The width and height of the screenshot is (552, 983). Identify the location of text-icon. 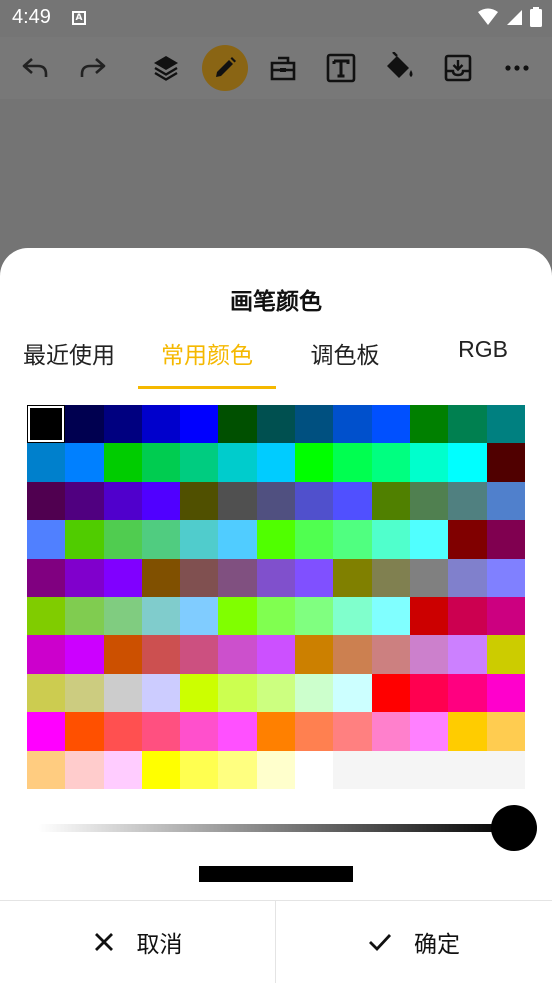
(341, 68).